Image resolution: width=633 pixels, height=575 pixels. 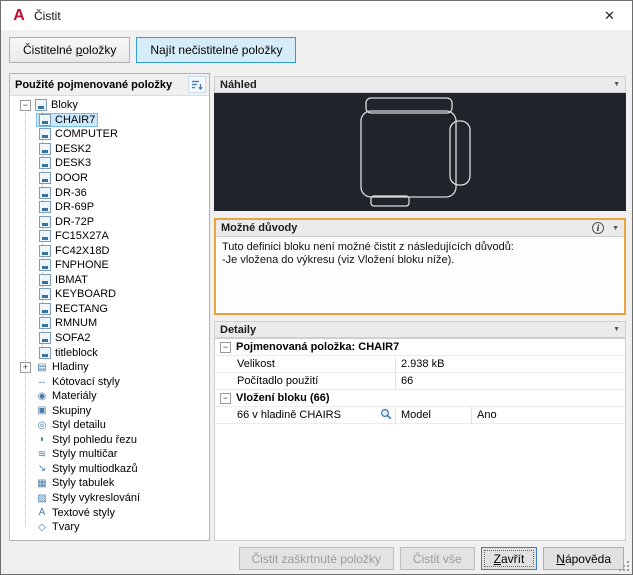 I want to click on tree-item-materials: ◉ Materiály, so click(x=109, y=396).